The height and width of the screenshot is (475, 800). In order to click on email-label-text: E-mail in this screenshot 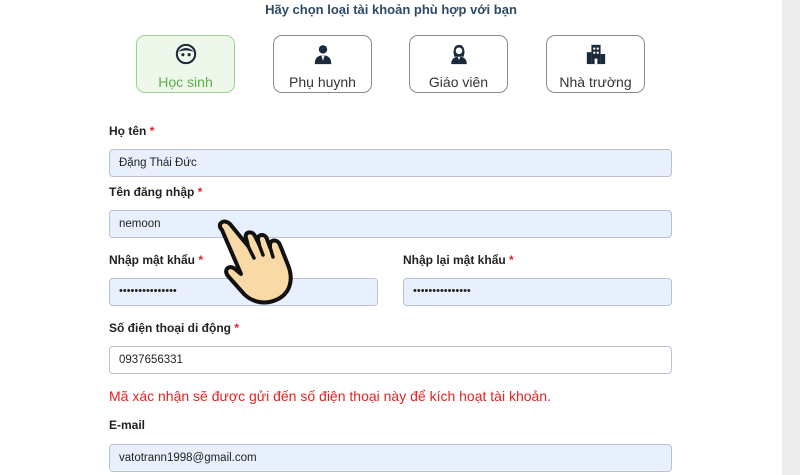, I will do `click(127, 425)`.